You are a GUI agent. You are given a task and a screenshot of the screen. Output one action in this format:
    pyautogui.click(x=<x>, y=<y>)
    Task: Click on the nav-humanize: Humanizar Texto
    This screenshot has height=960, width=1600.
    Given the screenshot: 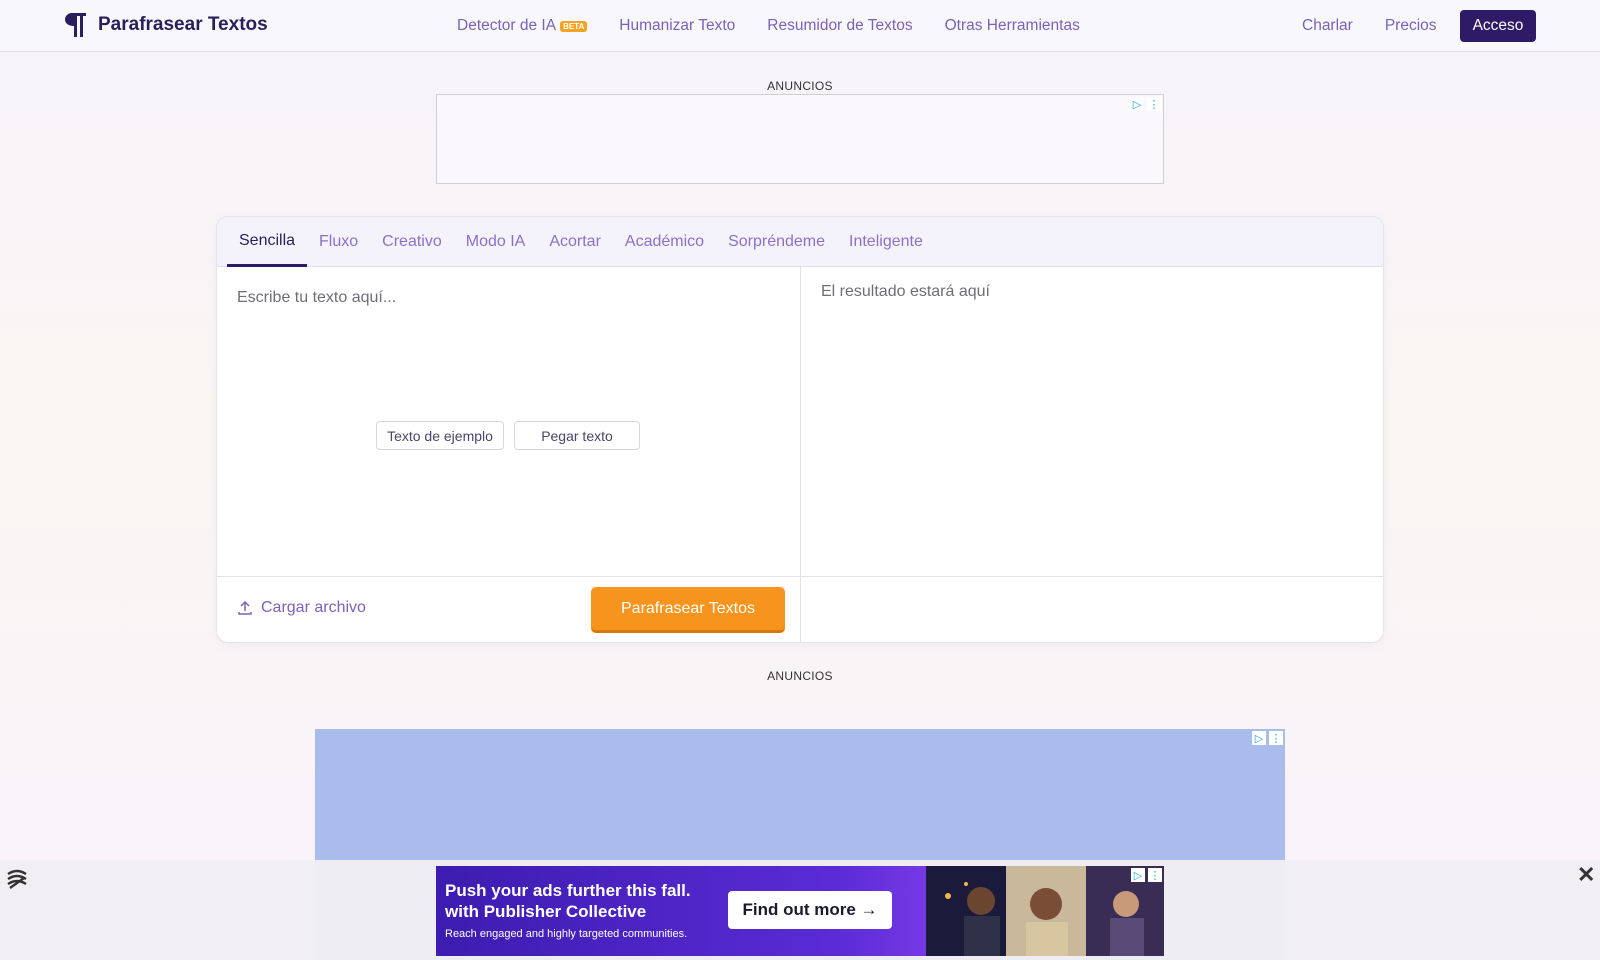 What is the action you would take?
    pyautogui.click(x=677, y=26)
    